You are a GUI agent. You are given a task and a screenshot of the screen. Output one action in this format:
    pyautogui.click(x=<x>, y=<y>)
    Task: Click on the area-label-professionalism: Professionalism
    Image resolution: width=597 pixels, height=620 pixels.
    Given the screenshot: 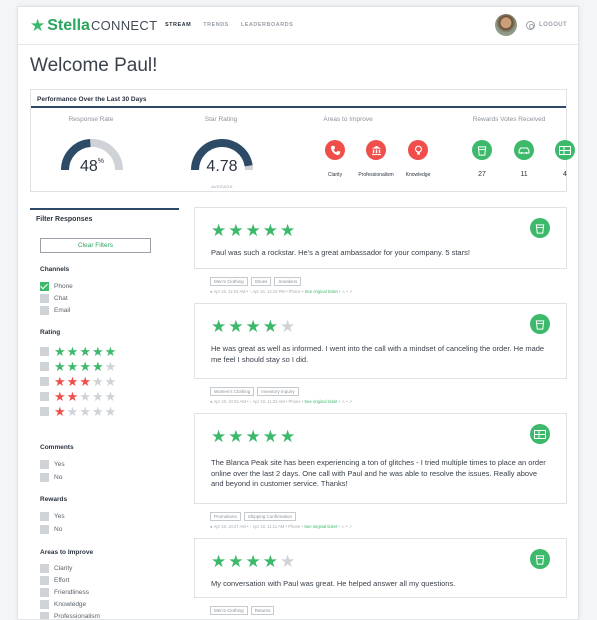 What is the action you would take?
    pyautogui.click(x=376, y=175)
    